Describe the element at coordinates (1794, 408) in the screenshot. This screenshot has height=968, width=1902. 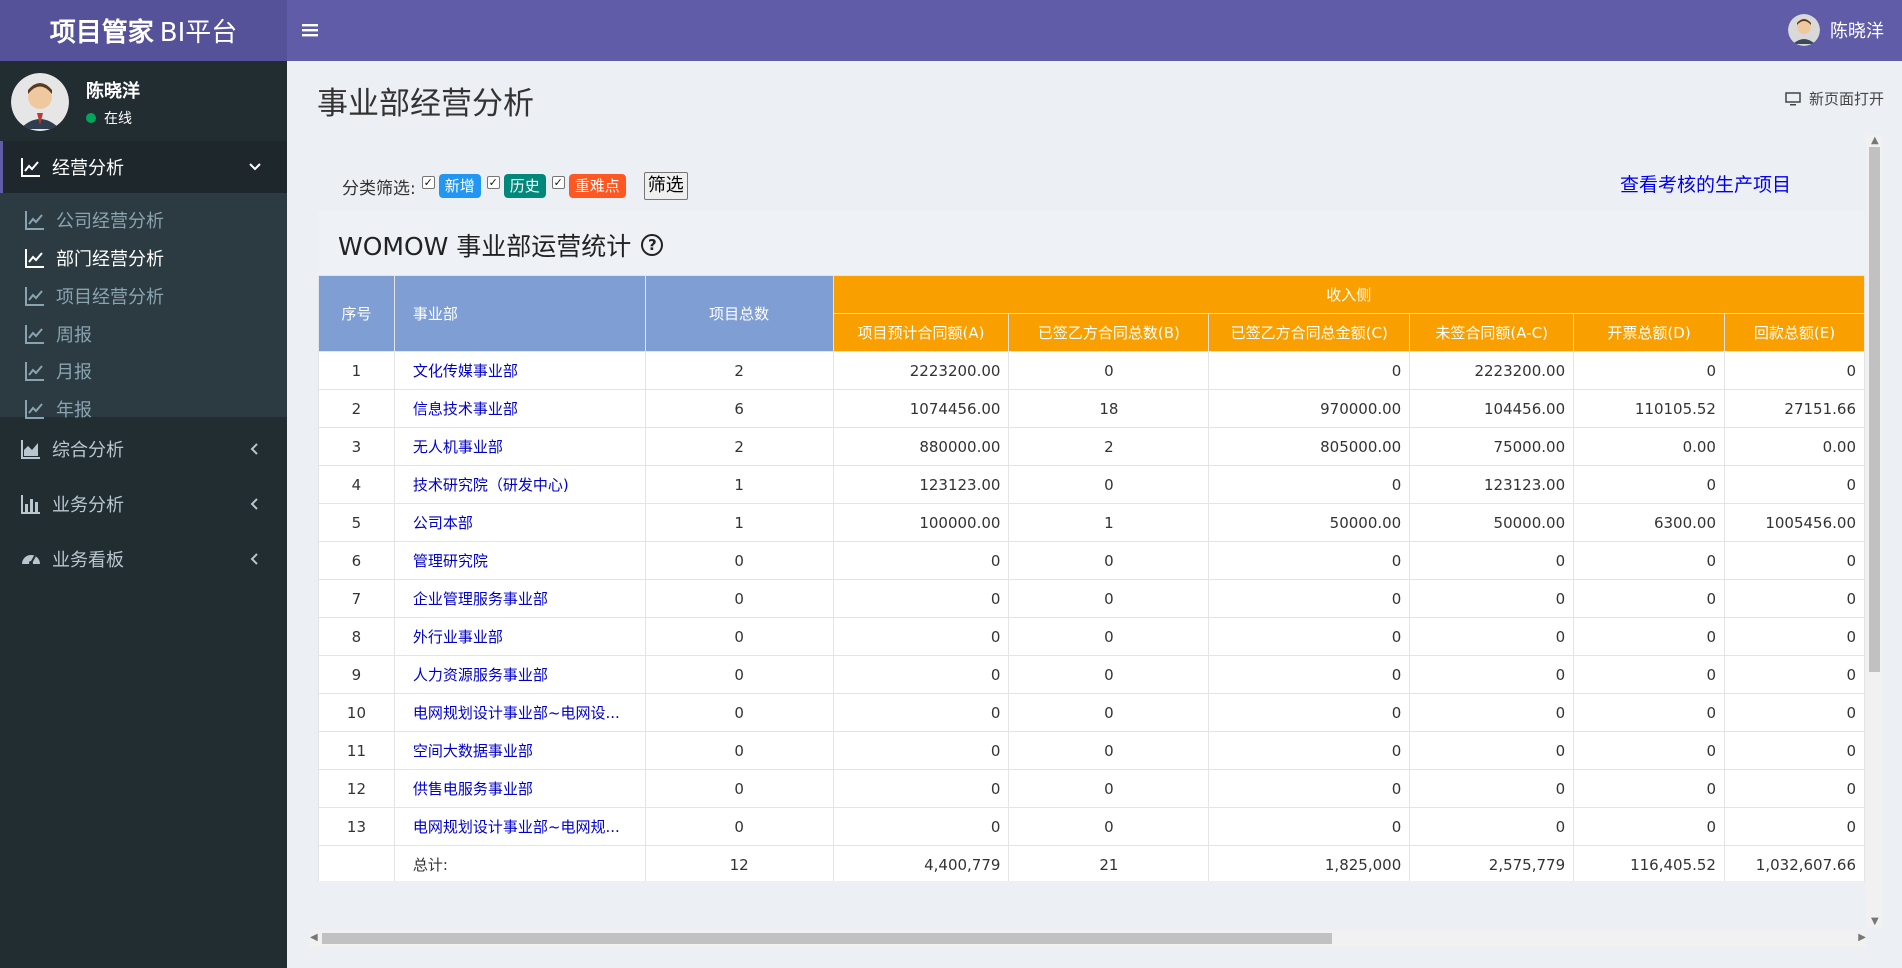
I see `cell-e: 27151.66` at that location.